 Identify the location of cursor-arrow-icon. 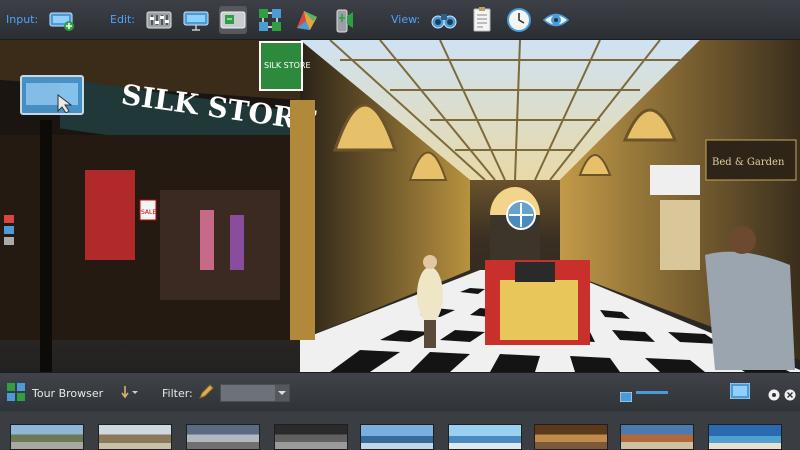
(52, 98).